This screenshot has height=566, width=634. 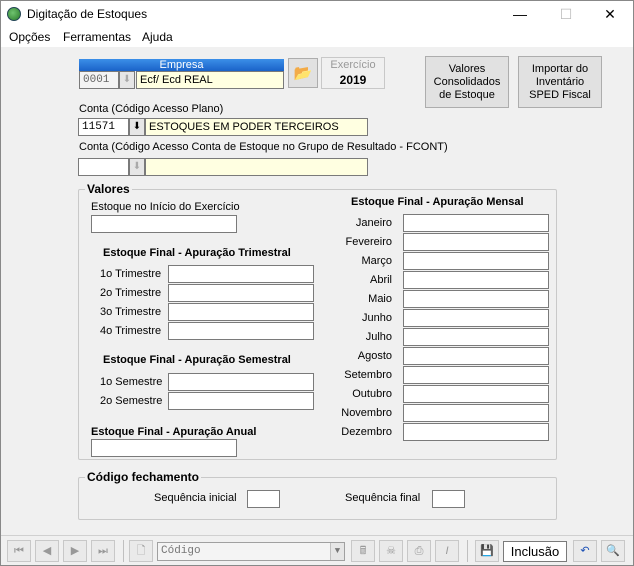 I want to click on menu-opcoes: Opções, so click(x=29, y=37).